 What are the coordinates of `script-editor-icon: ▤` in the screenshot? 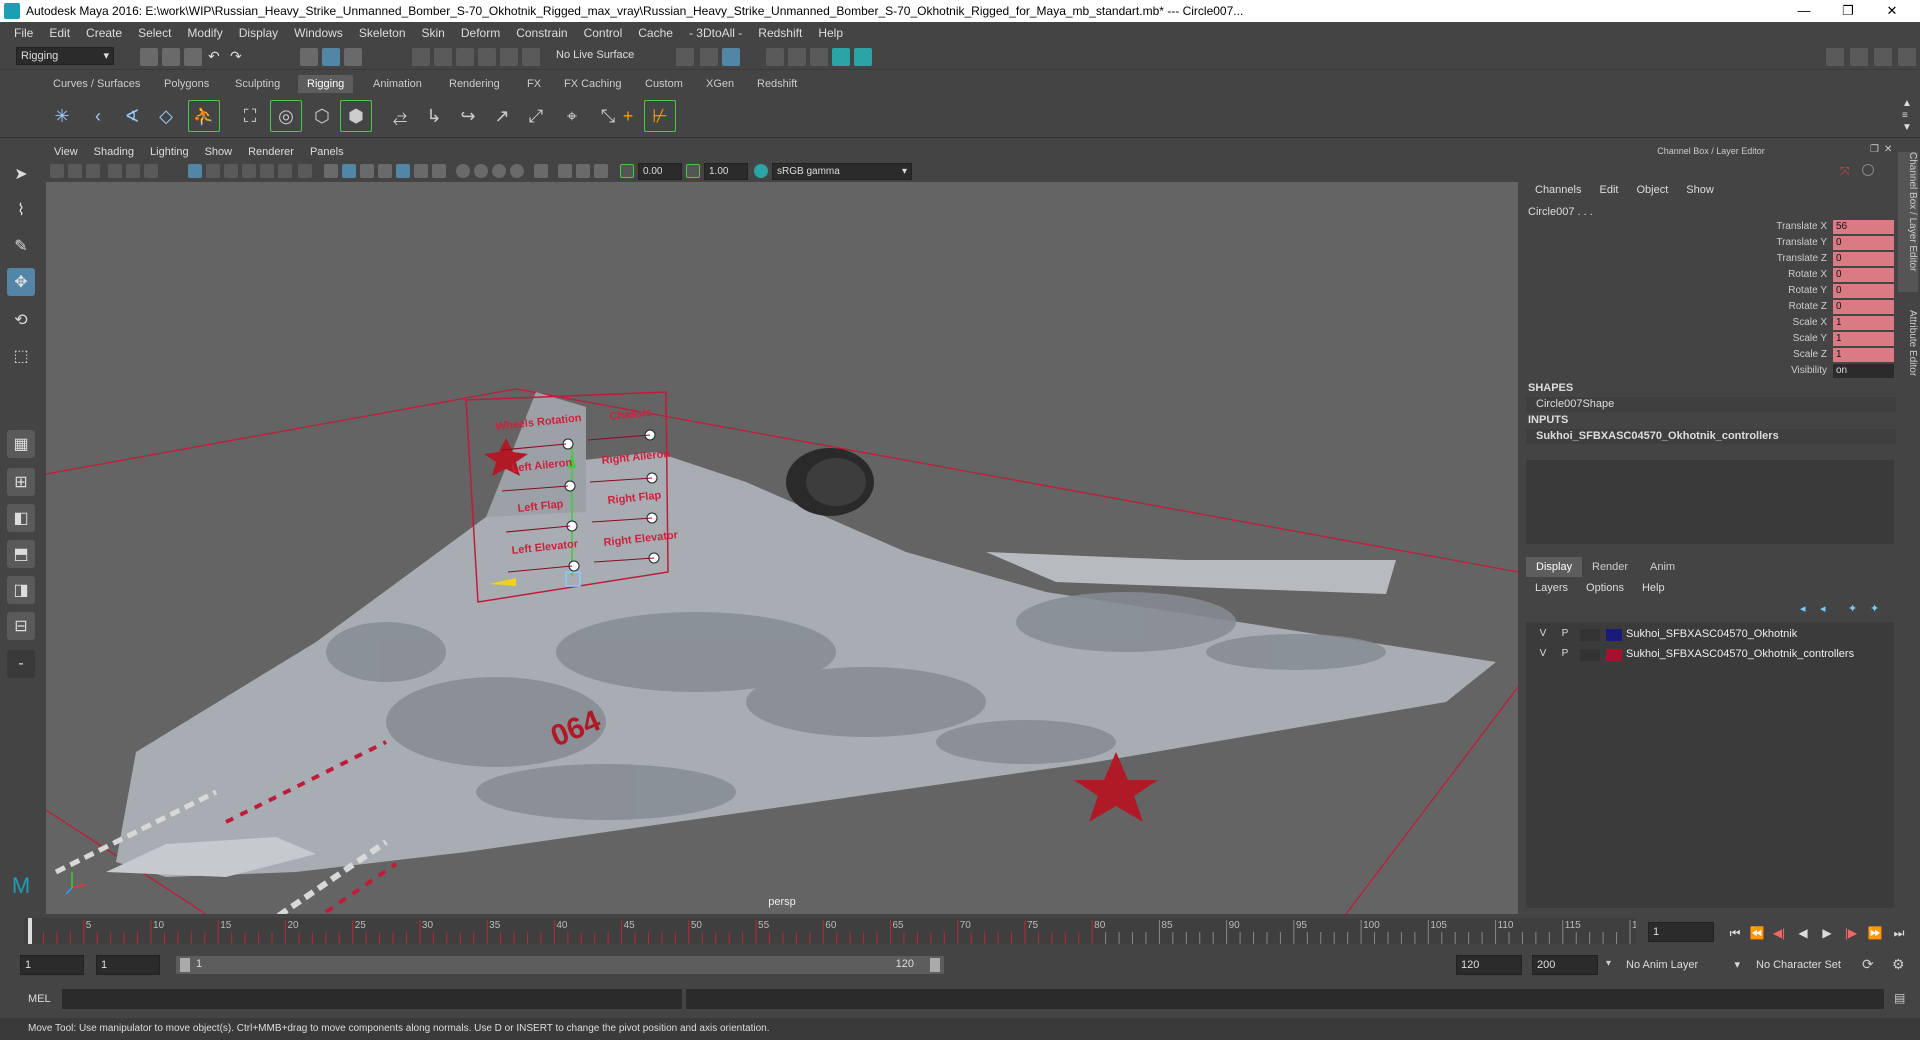 It's located at (1899, 998).